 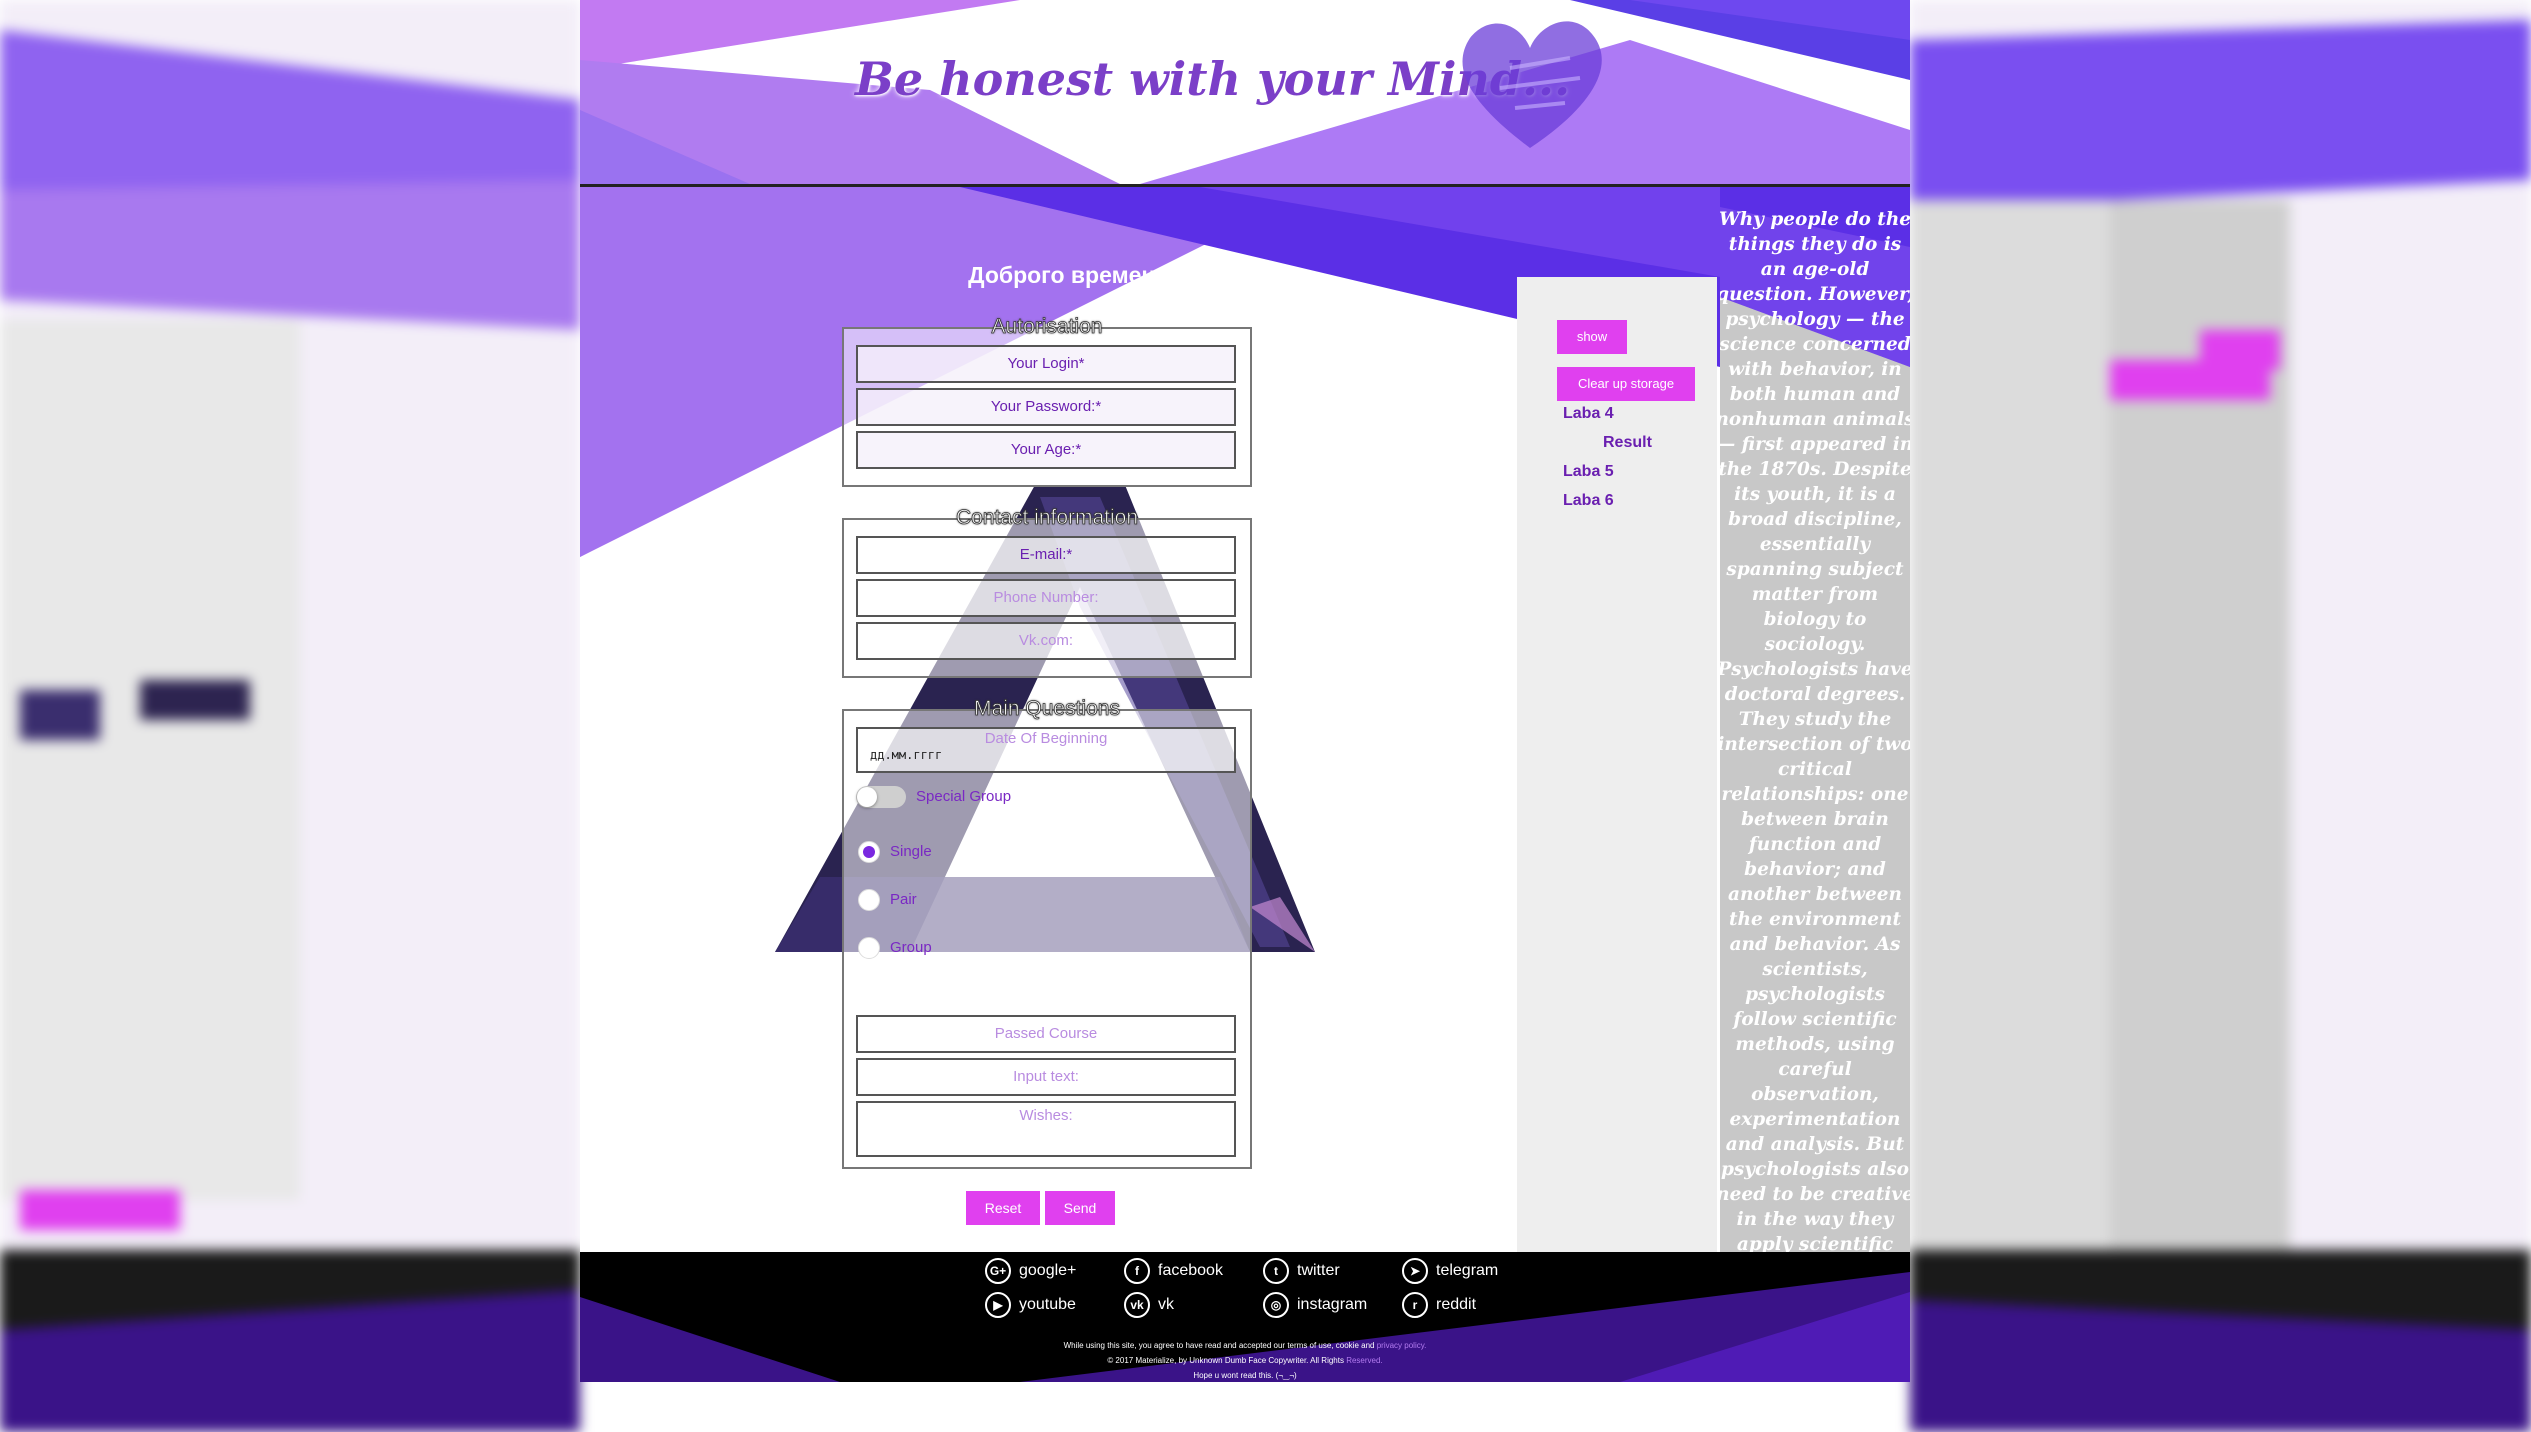 What do you see at coordinates (1048, 1270) in the screenshot?
I see `social-google-label: google+` at bounding box center [1048, 1270].